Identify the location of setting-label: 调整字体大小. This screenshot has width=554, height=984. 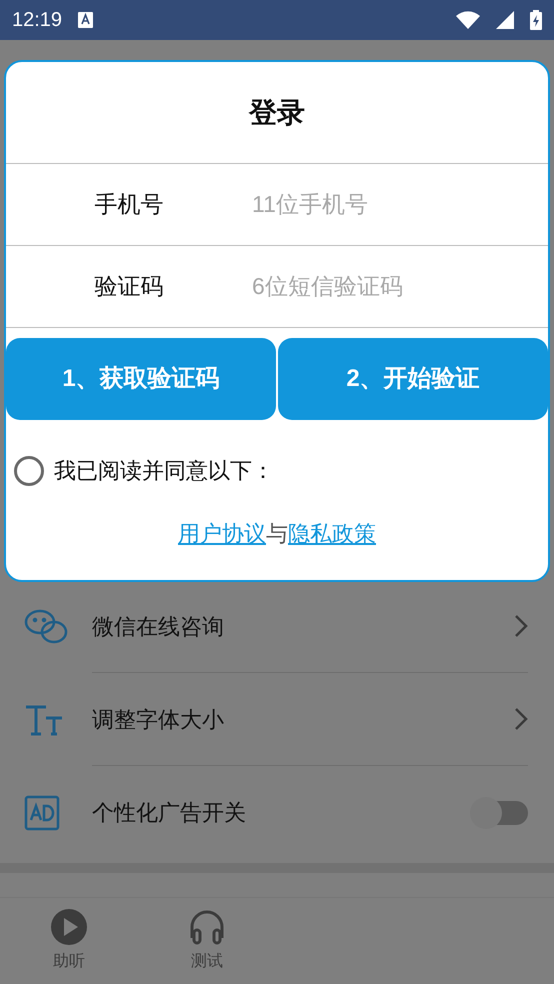
(158, 720).